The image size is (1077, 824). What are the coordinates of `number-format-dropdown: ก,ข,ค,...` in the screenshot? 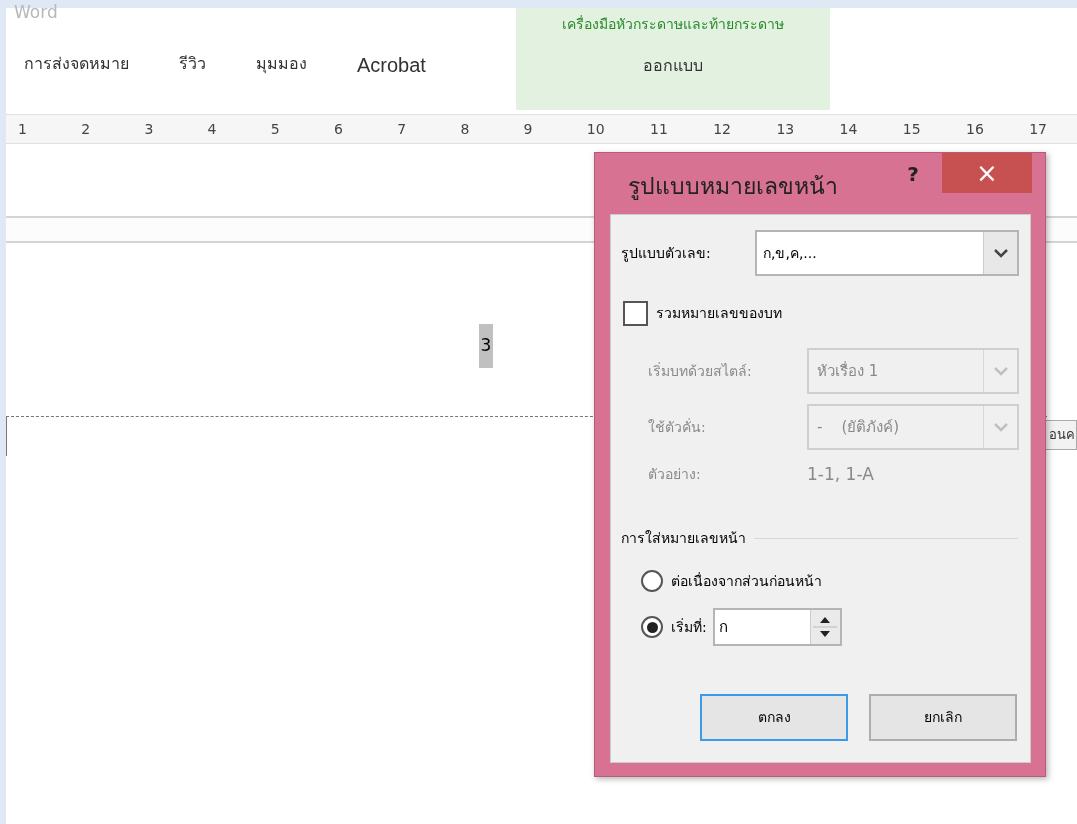 It's located at (887, 253).